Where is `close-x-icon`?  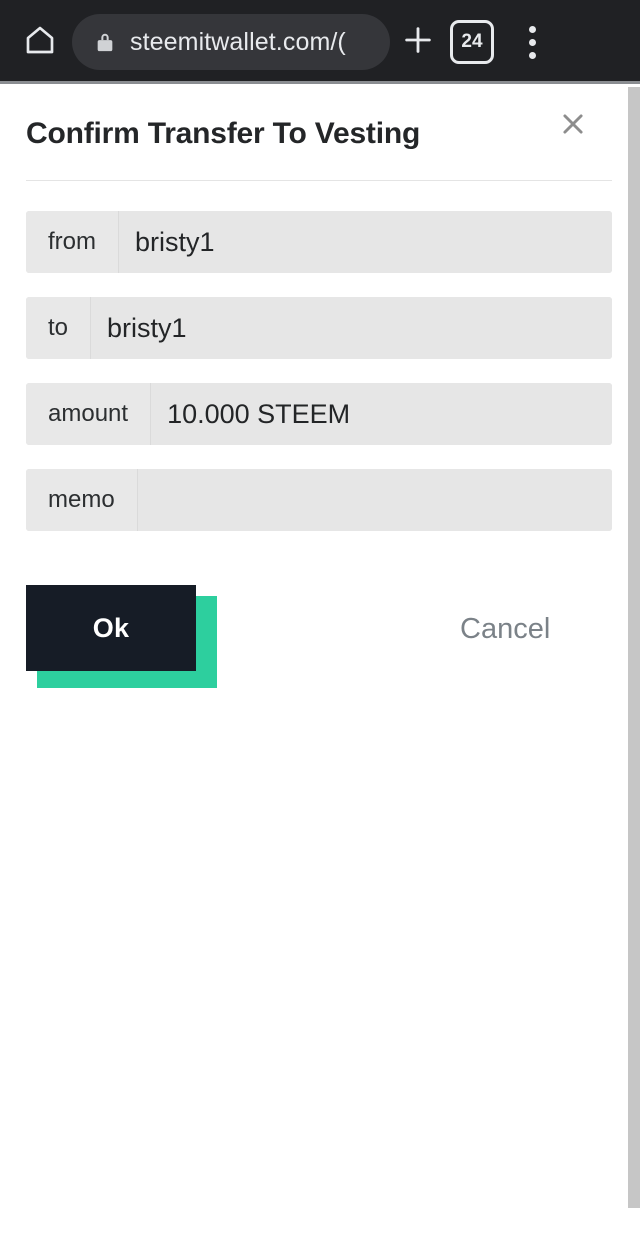 close-x-icon is located at coordinates (573, 126).